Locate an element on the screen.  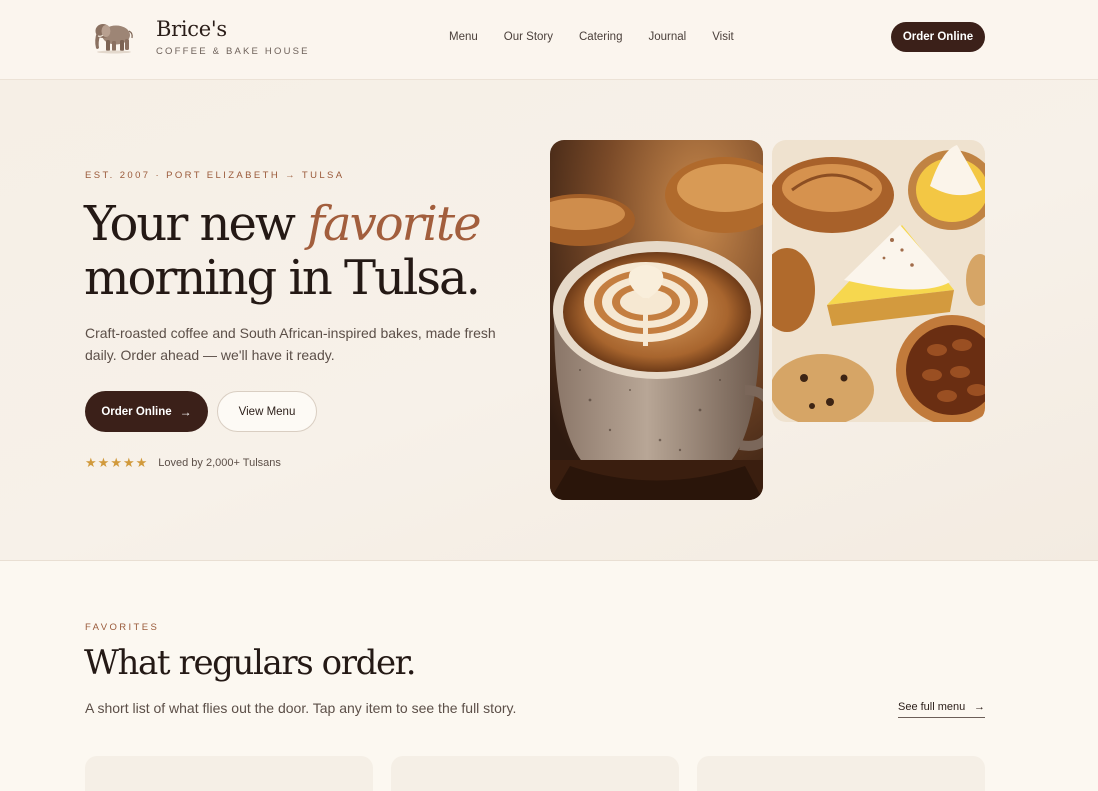
see-full-menu-link: See full menu → is located at coordinates (941, 709).